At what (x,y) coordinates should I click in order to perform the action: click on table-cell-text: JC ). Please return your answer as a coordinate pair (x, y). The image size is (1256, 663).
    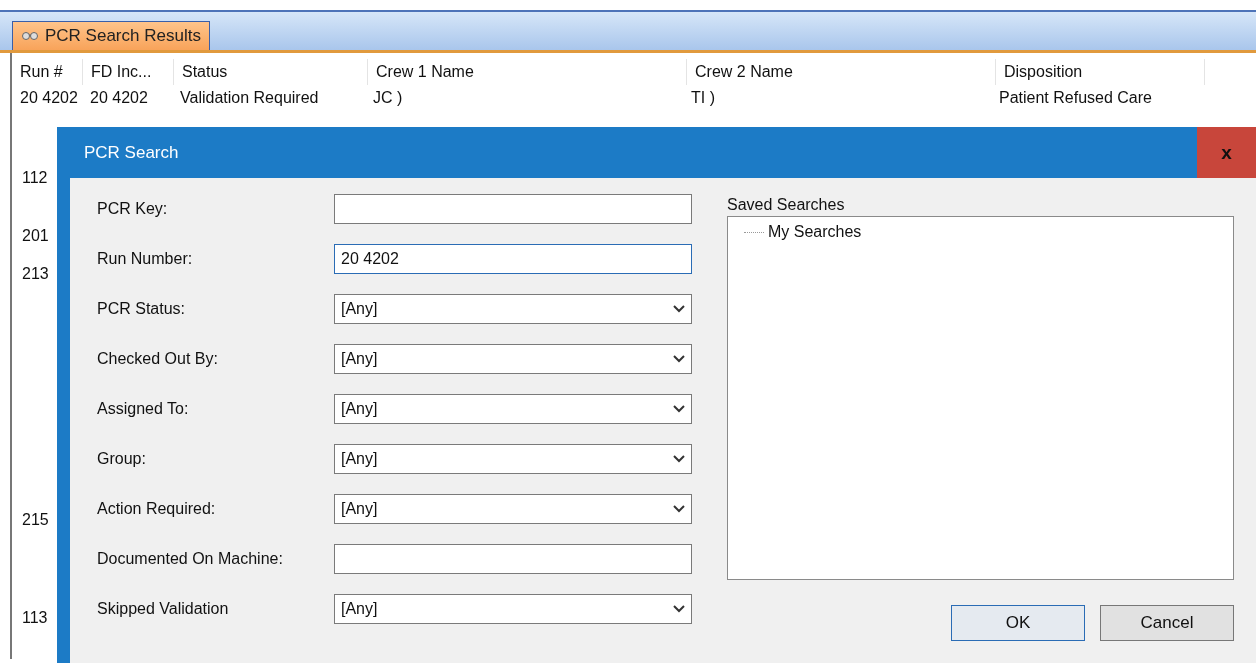
    Looking at the image, I should click on (388, 98).